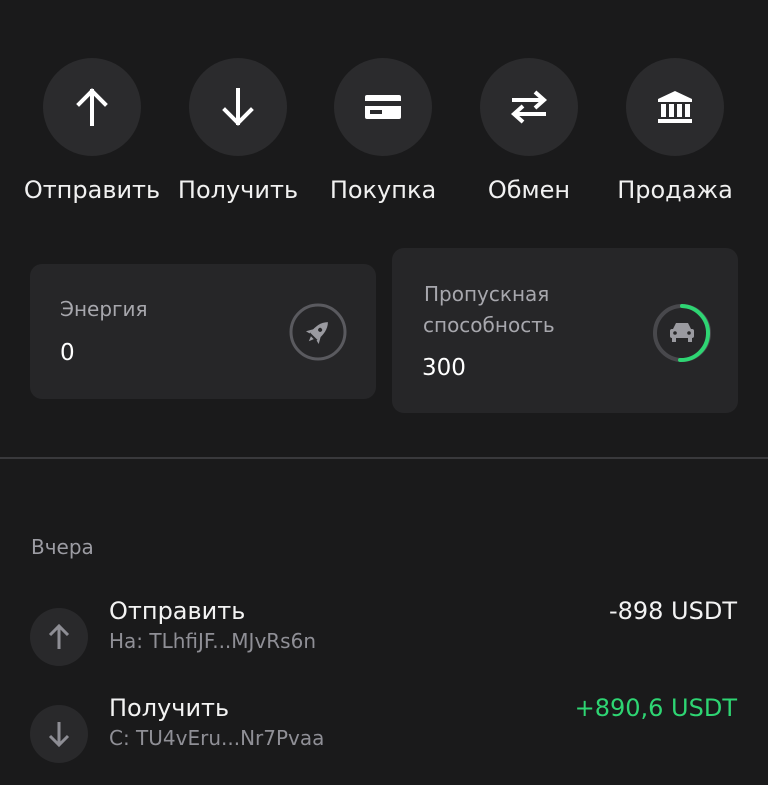  I want to click on energy-title: Энергия, so click(104, 309).